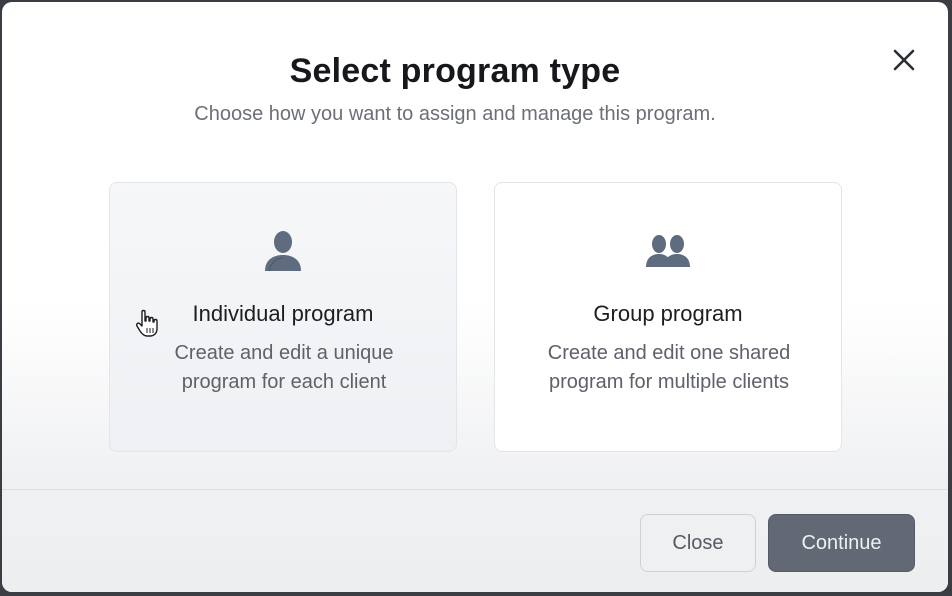 The height and width of the screenshot is (596, 952). I want to click on person-icon, so click(283, 251).